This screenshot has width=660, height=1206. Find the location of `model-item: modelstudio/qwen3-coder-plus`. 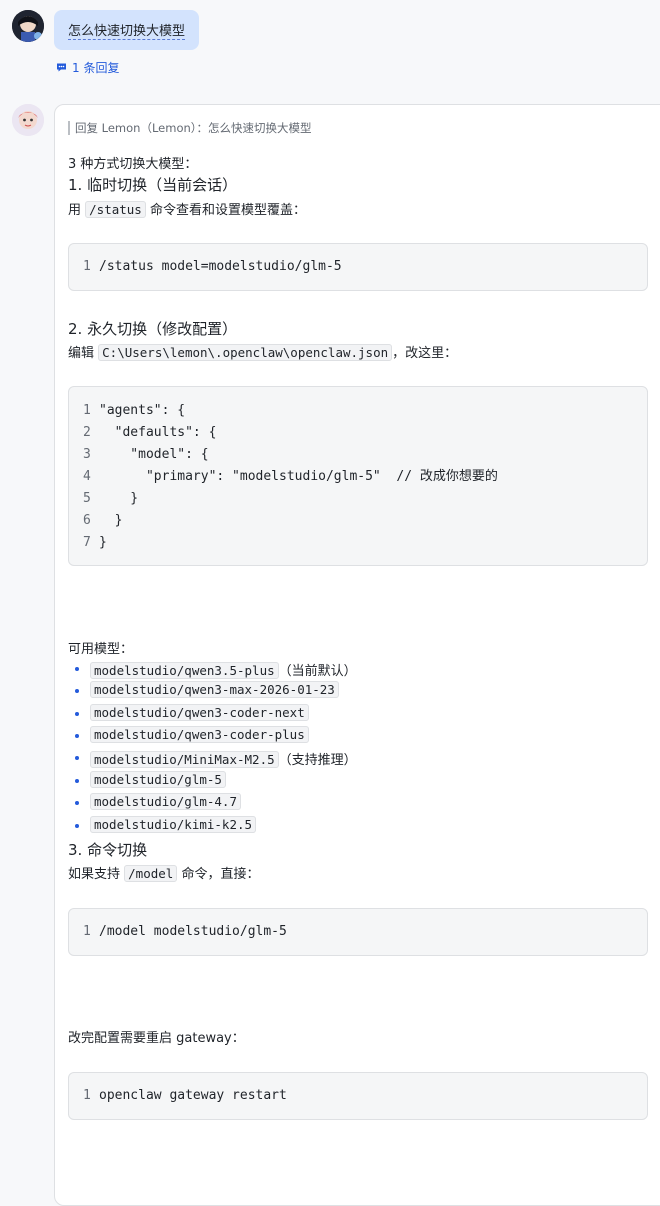

model-item: modelstudio/qwen3-coder-plus is located at coordinates (199, 734).